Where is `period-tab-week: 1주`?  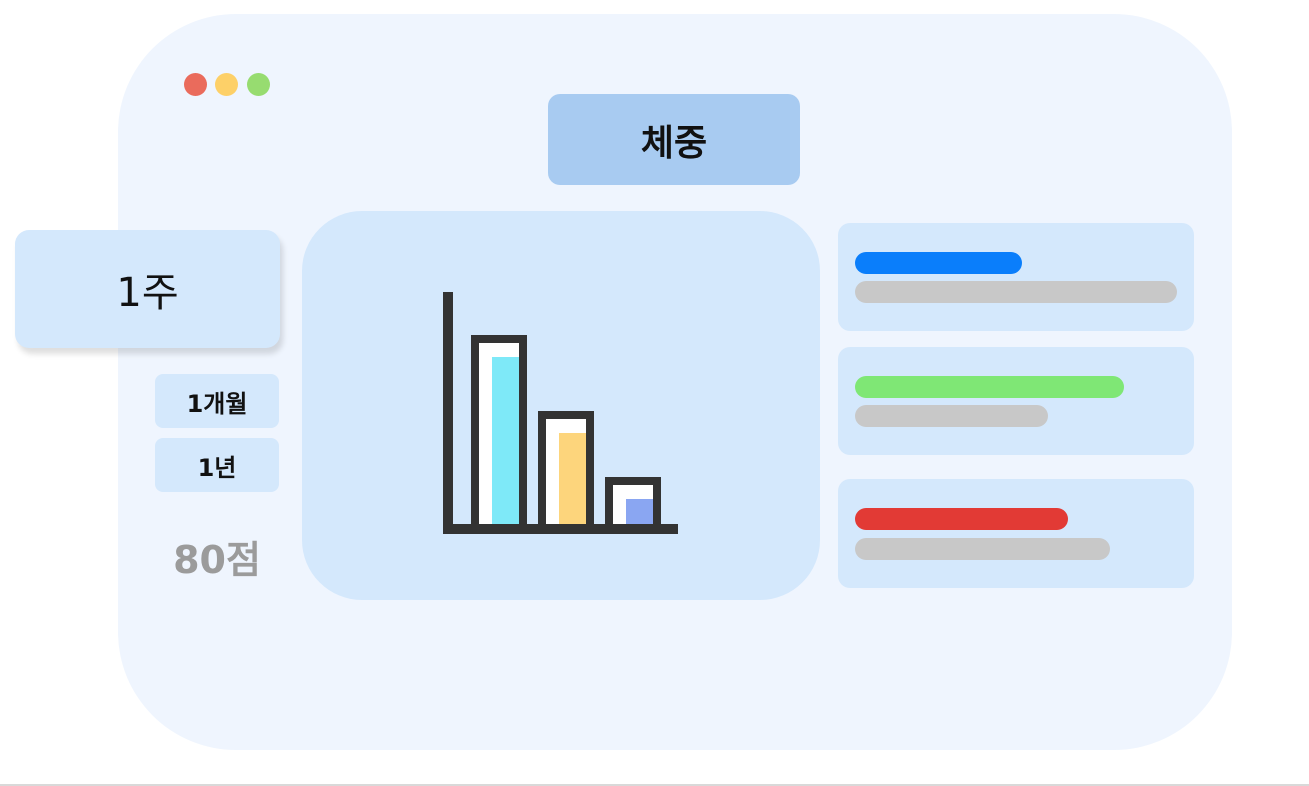
period-tab-week: 1주 is located at coordinates (147, 289).